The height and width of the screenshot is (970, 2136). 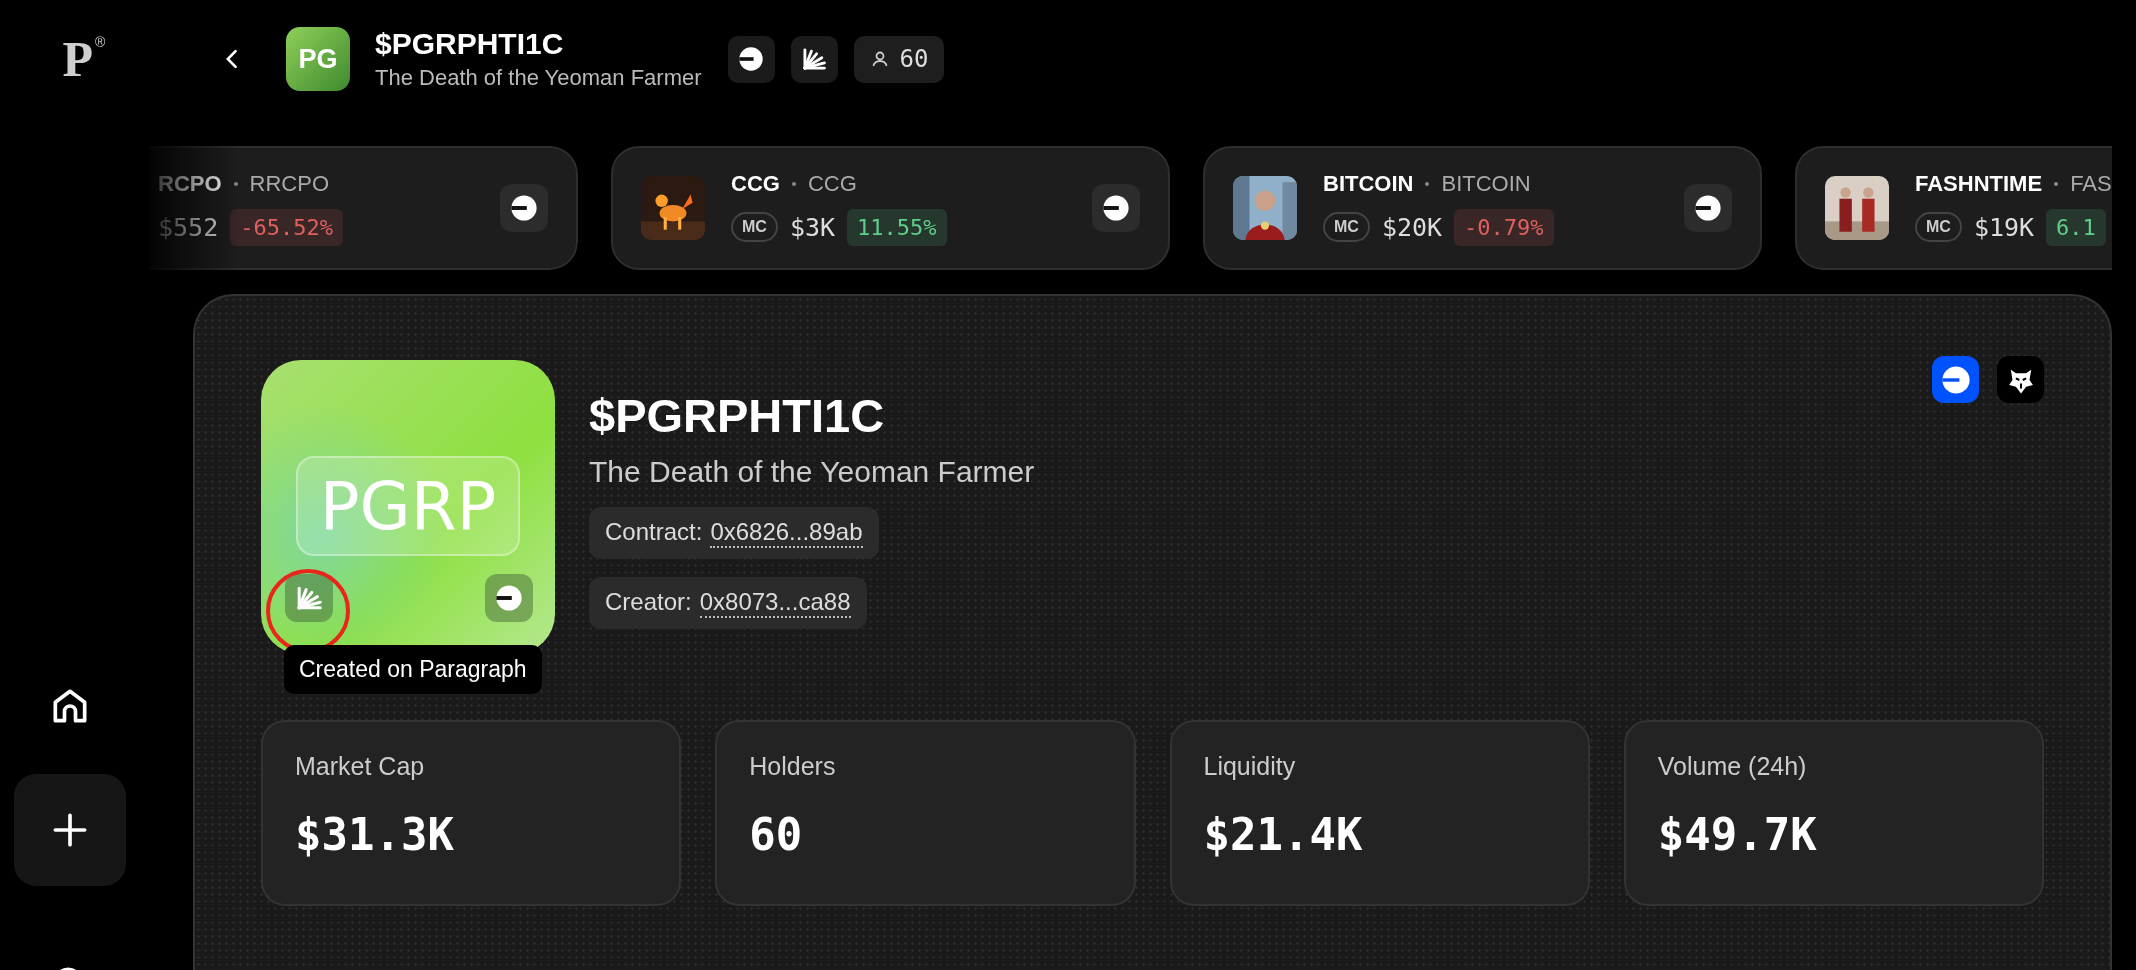 What do you see at coordinates (286, 227) in the screenshot?
I see `price-change: -65.52%` at bounding box center [286, 227].